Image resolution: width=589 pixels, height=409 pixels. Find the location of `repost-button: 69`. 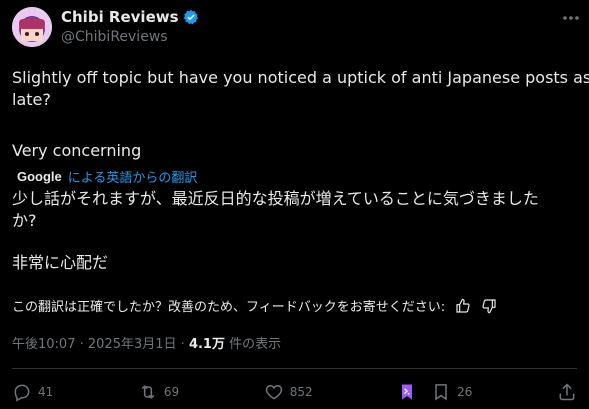

repost-button: 69 is located at coordinates (158, 392).